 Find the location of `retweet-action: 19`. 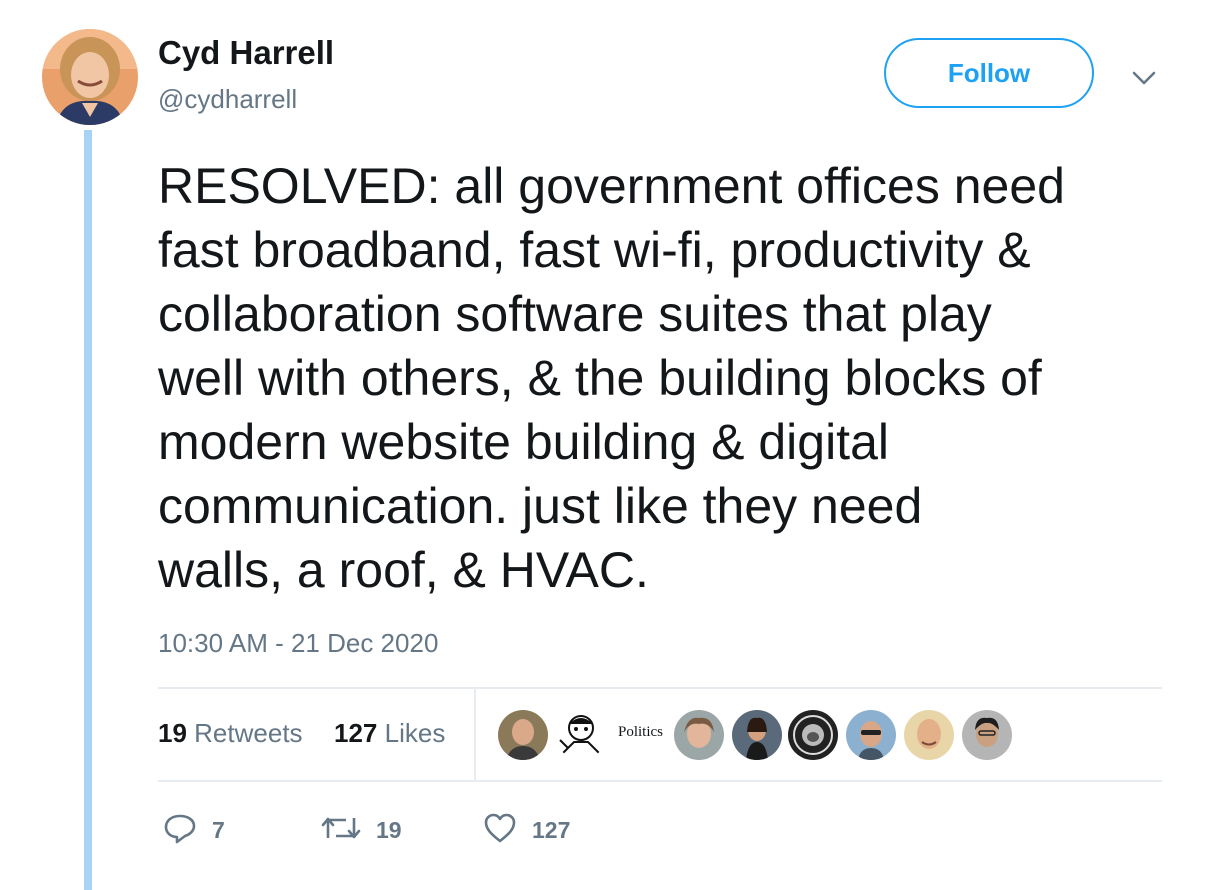

retweet-action: 19 is located at coordinates (361, 830).